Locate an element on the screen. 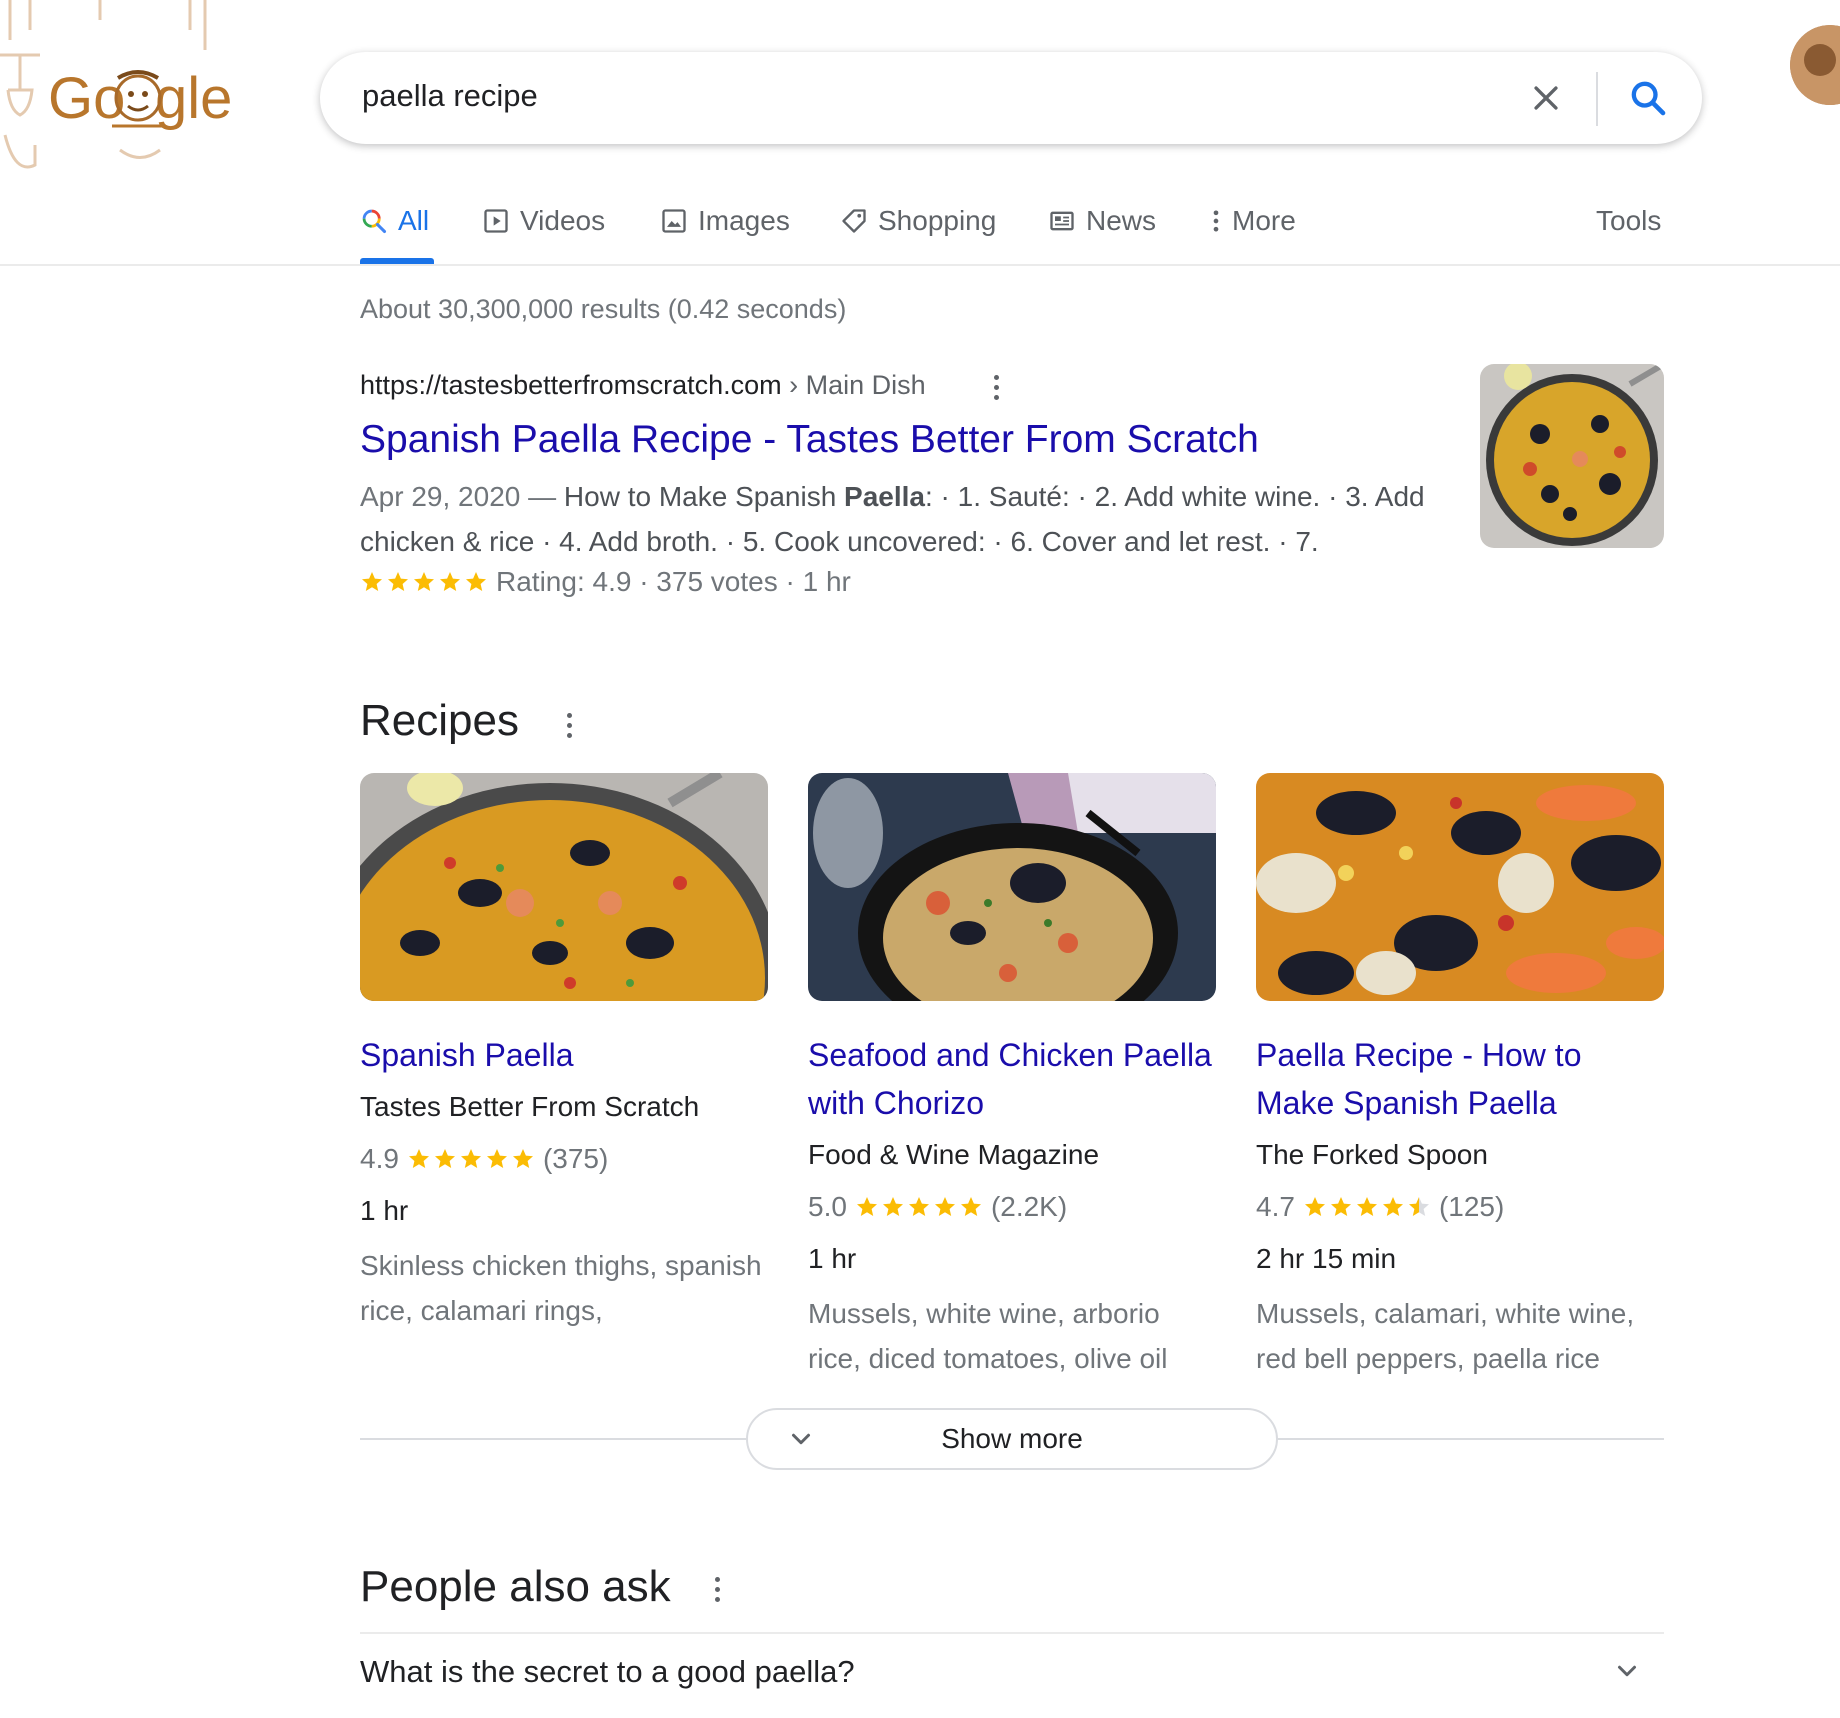 This screenshot has height=1718, width=1840. recipe-time: 2 hr 15 min is located at coordinates (1326, 1258).